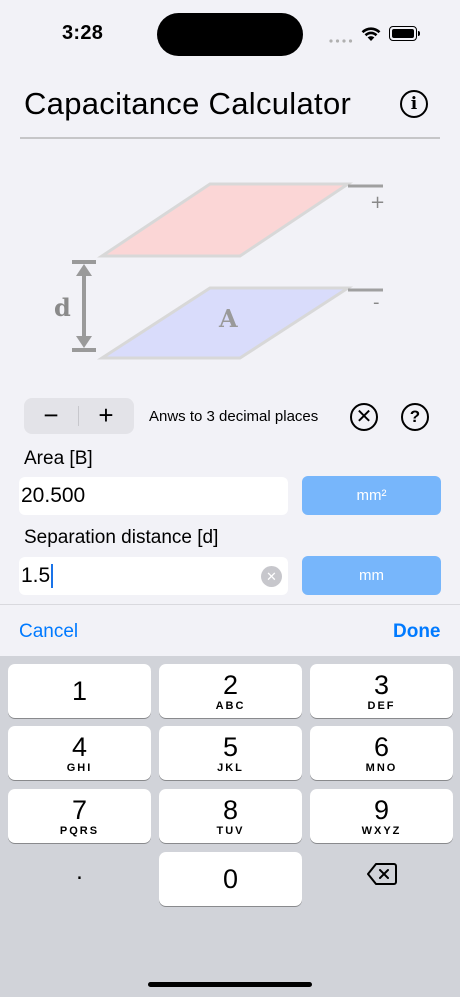 The image size is (460, 997). Describe the element at coordinates (414, 104) in the screenshot. I see `info-icon: i` at that location.